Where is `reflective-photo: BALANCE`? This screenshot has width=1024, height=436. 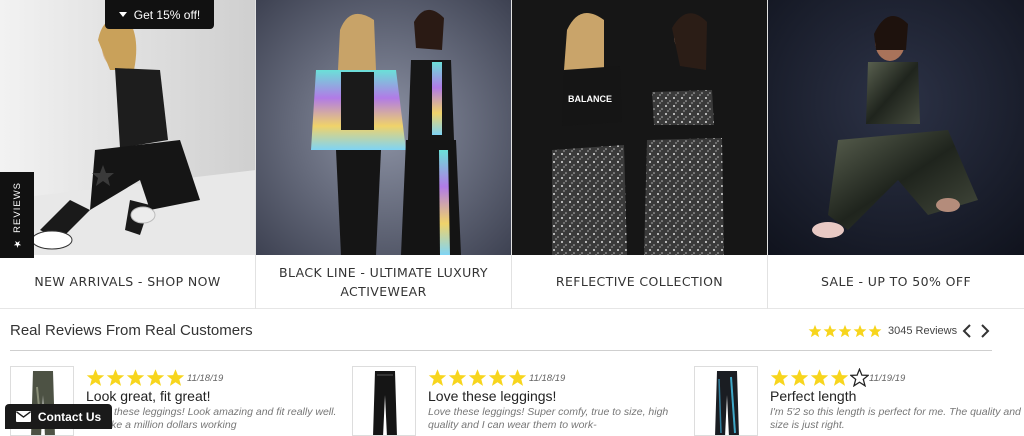 reflective-photo: BALANCE is located at coordinates (639, 127).